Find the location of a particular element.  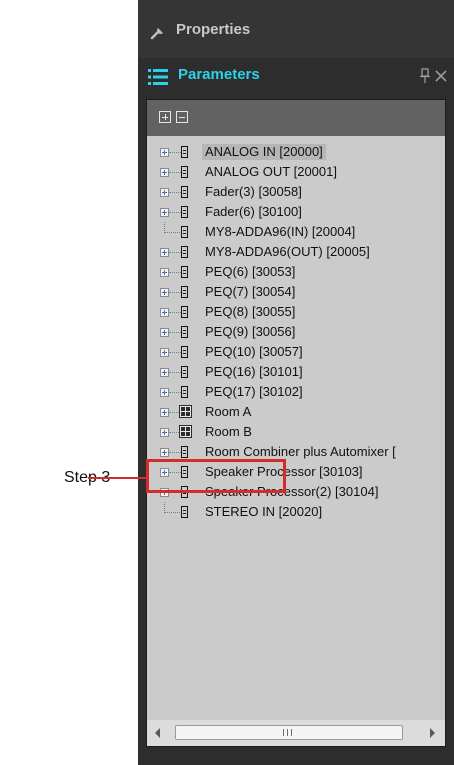

tree-item-label: MY8-ADDA96(IN) [20004] is located at coordinates (280, 231).